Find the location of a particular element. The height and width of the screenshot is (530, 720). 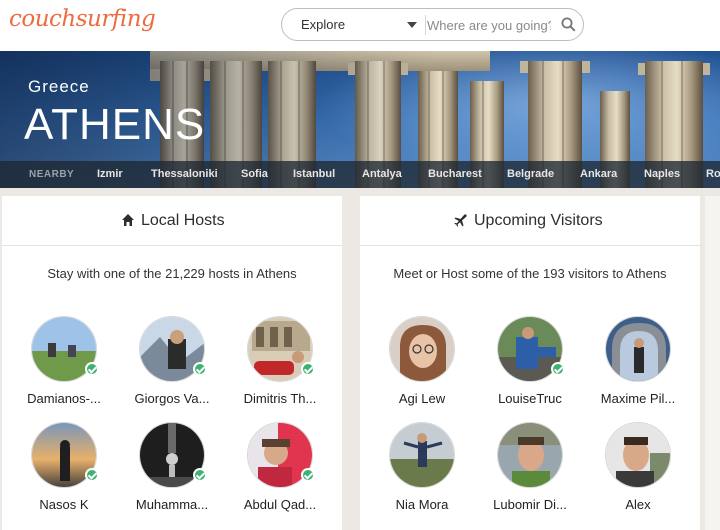

visitors-title: Upcoming Visitors is located at coordinates (538, 220).